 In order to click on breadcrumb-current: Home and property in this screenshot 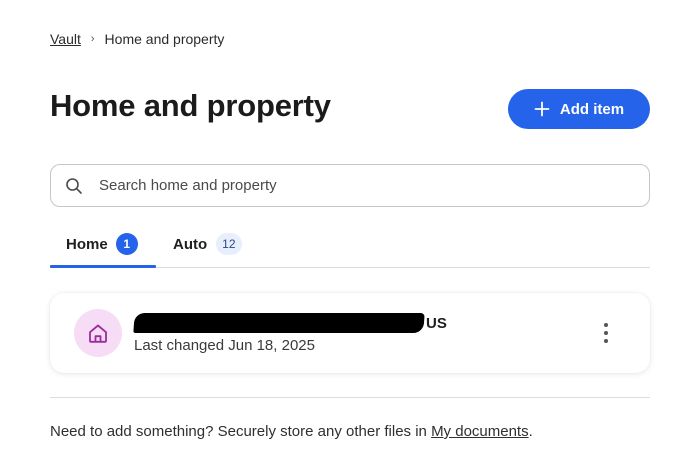, I will do `click(164, 39)`.